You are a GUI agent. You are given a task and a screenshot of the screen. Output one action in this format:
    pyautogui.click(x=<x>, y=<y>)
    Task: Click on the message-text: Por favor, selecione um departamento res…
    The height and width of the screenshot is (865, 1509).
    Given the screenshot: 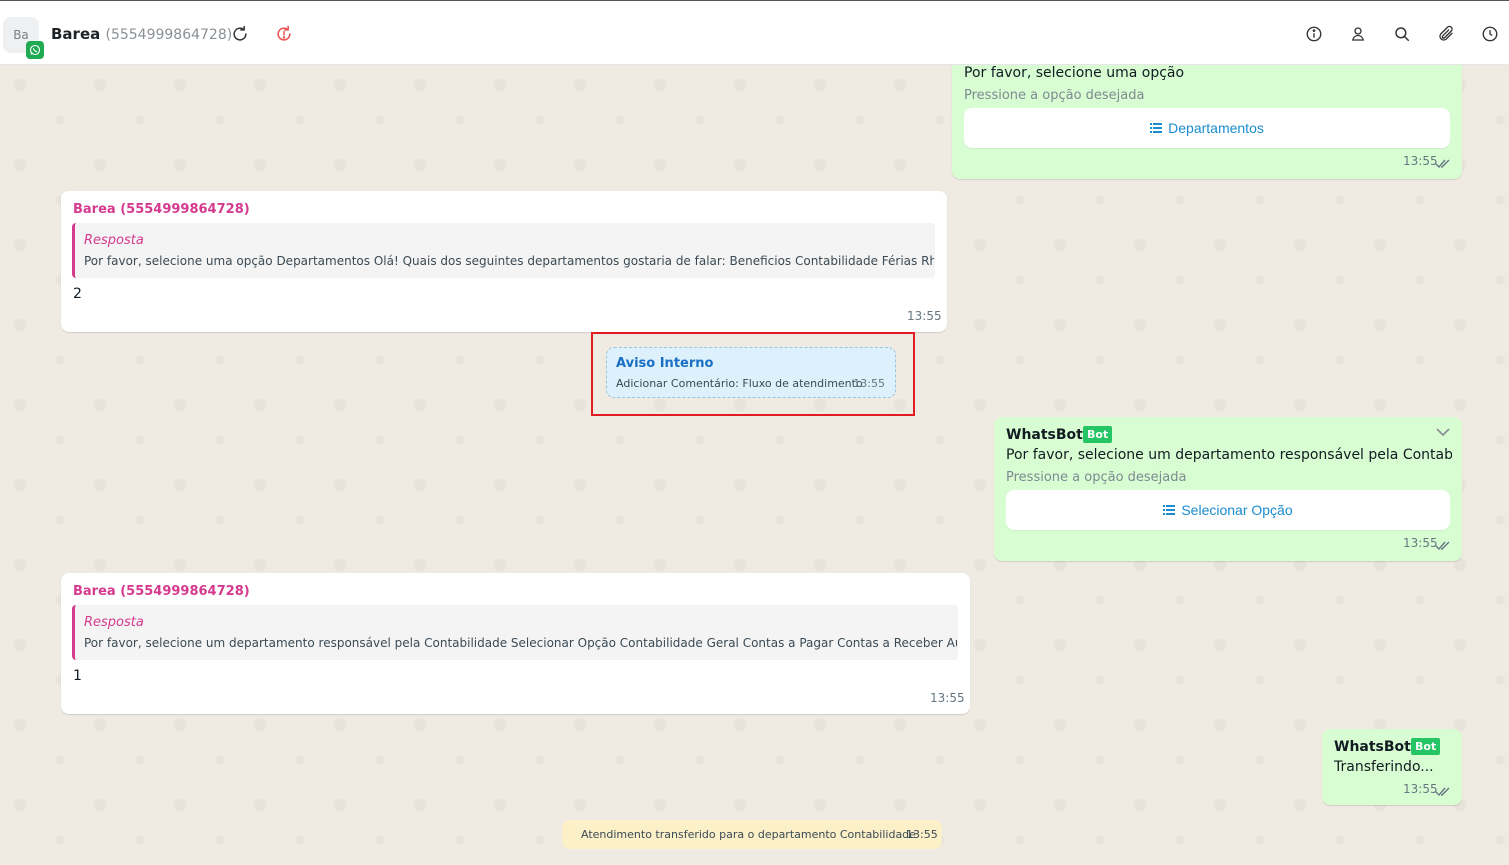 What is the action you would take?
    pyautogui.click(x=1229, y=455)
    